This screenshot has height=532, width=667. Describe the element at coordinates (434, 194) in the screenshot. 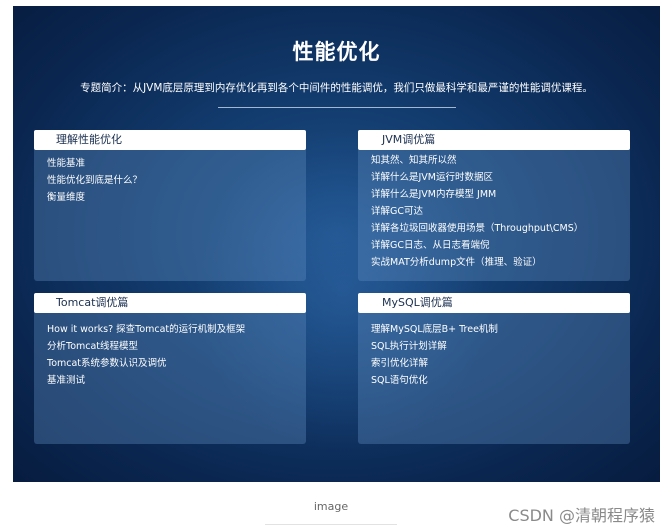

I see `list-item: 详解什么是JVM内存模型 JMM` at that location.